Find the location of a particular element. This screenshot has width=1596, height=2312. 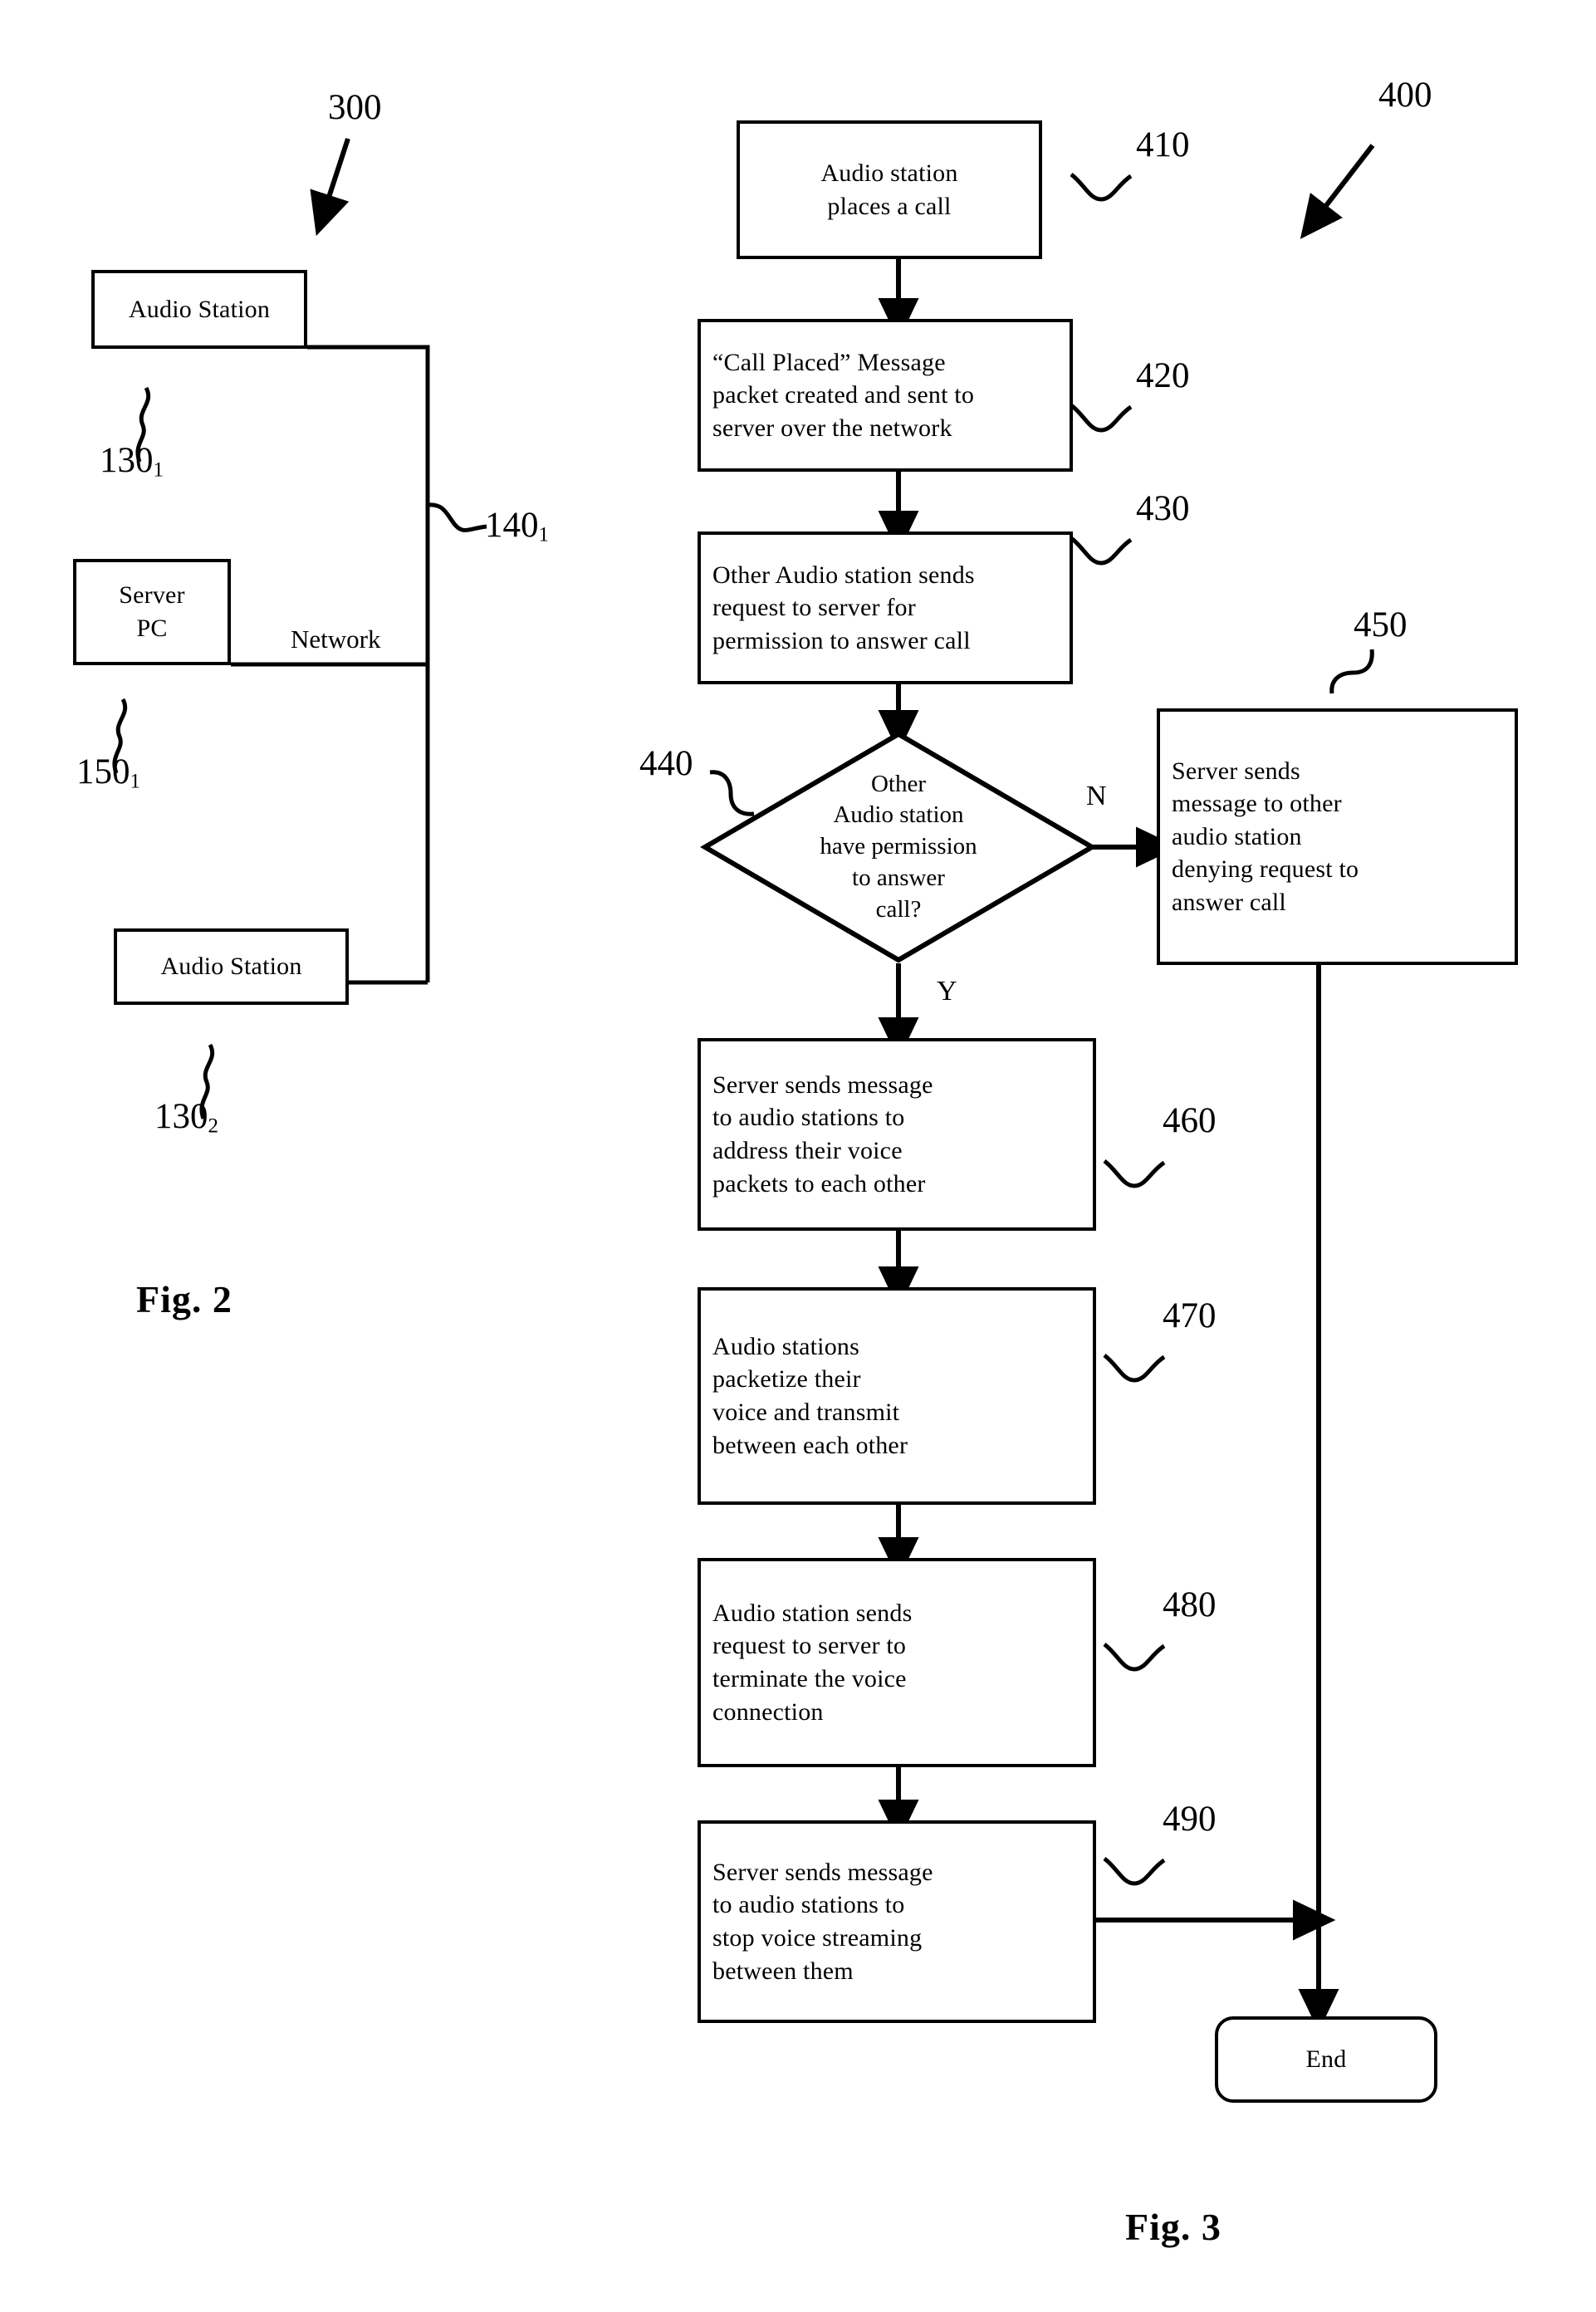

server-pc-ref: 1501 is located at coordinates (108, 772).